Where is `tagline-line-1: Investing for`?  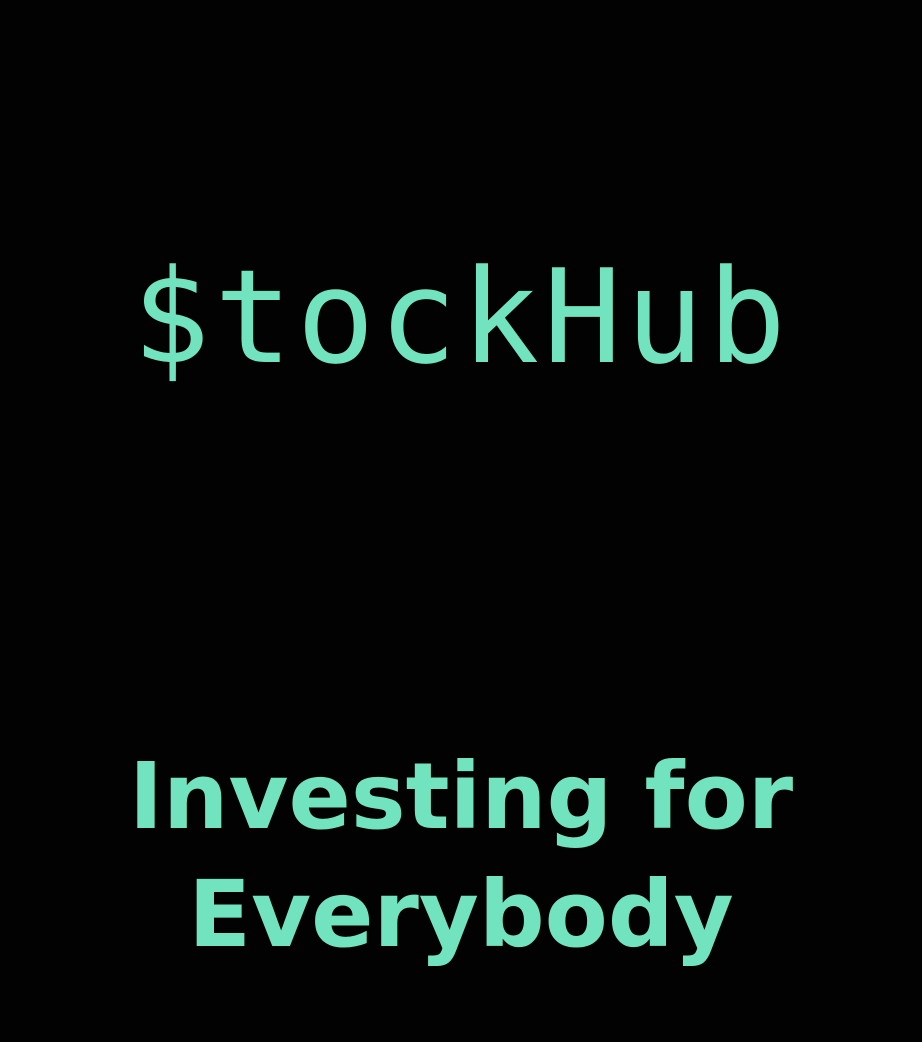 tagline-line-1: Investing for is located at coordinates (461, 796).